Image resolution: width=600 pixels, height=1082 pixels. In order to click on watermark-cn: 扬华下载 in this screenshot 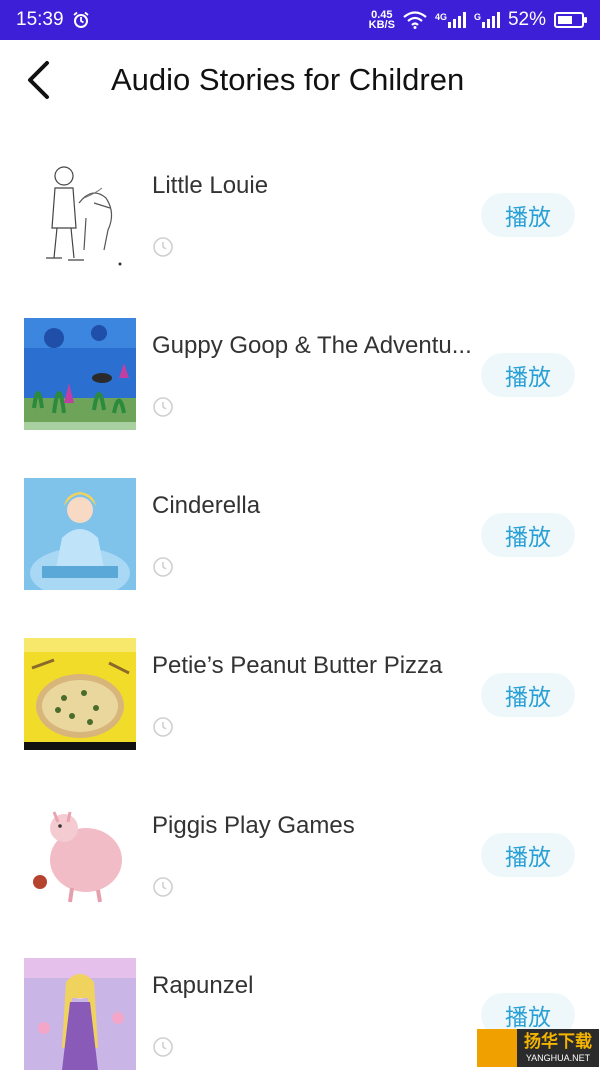, I will do `click(558, 1042)`.